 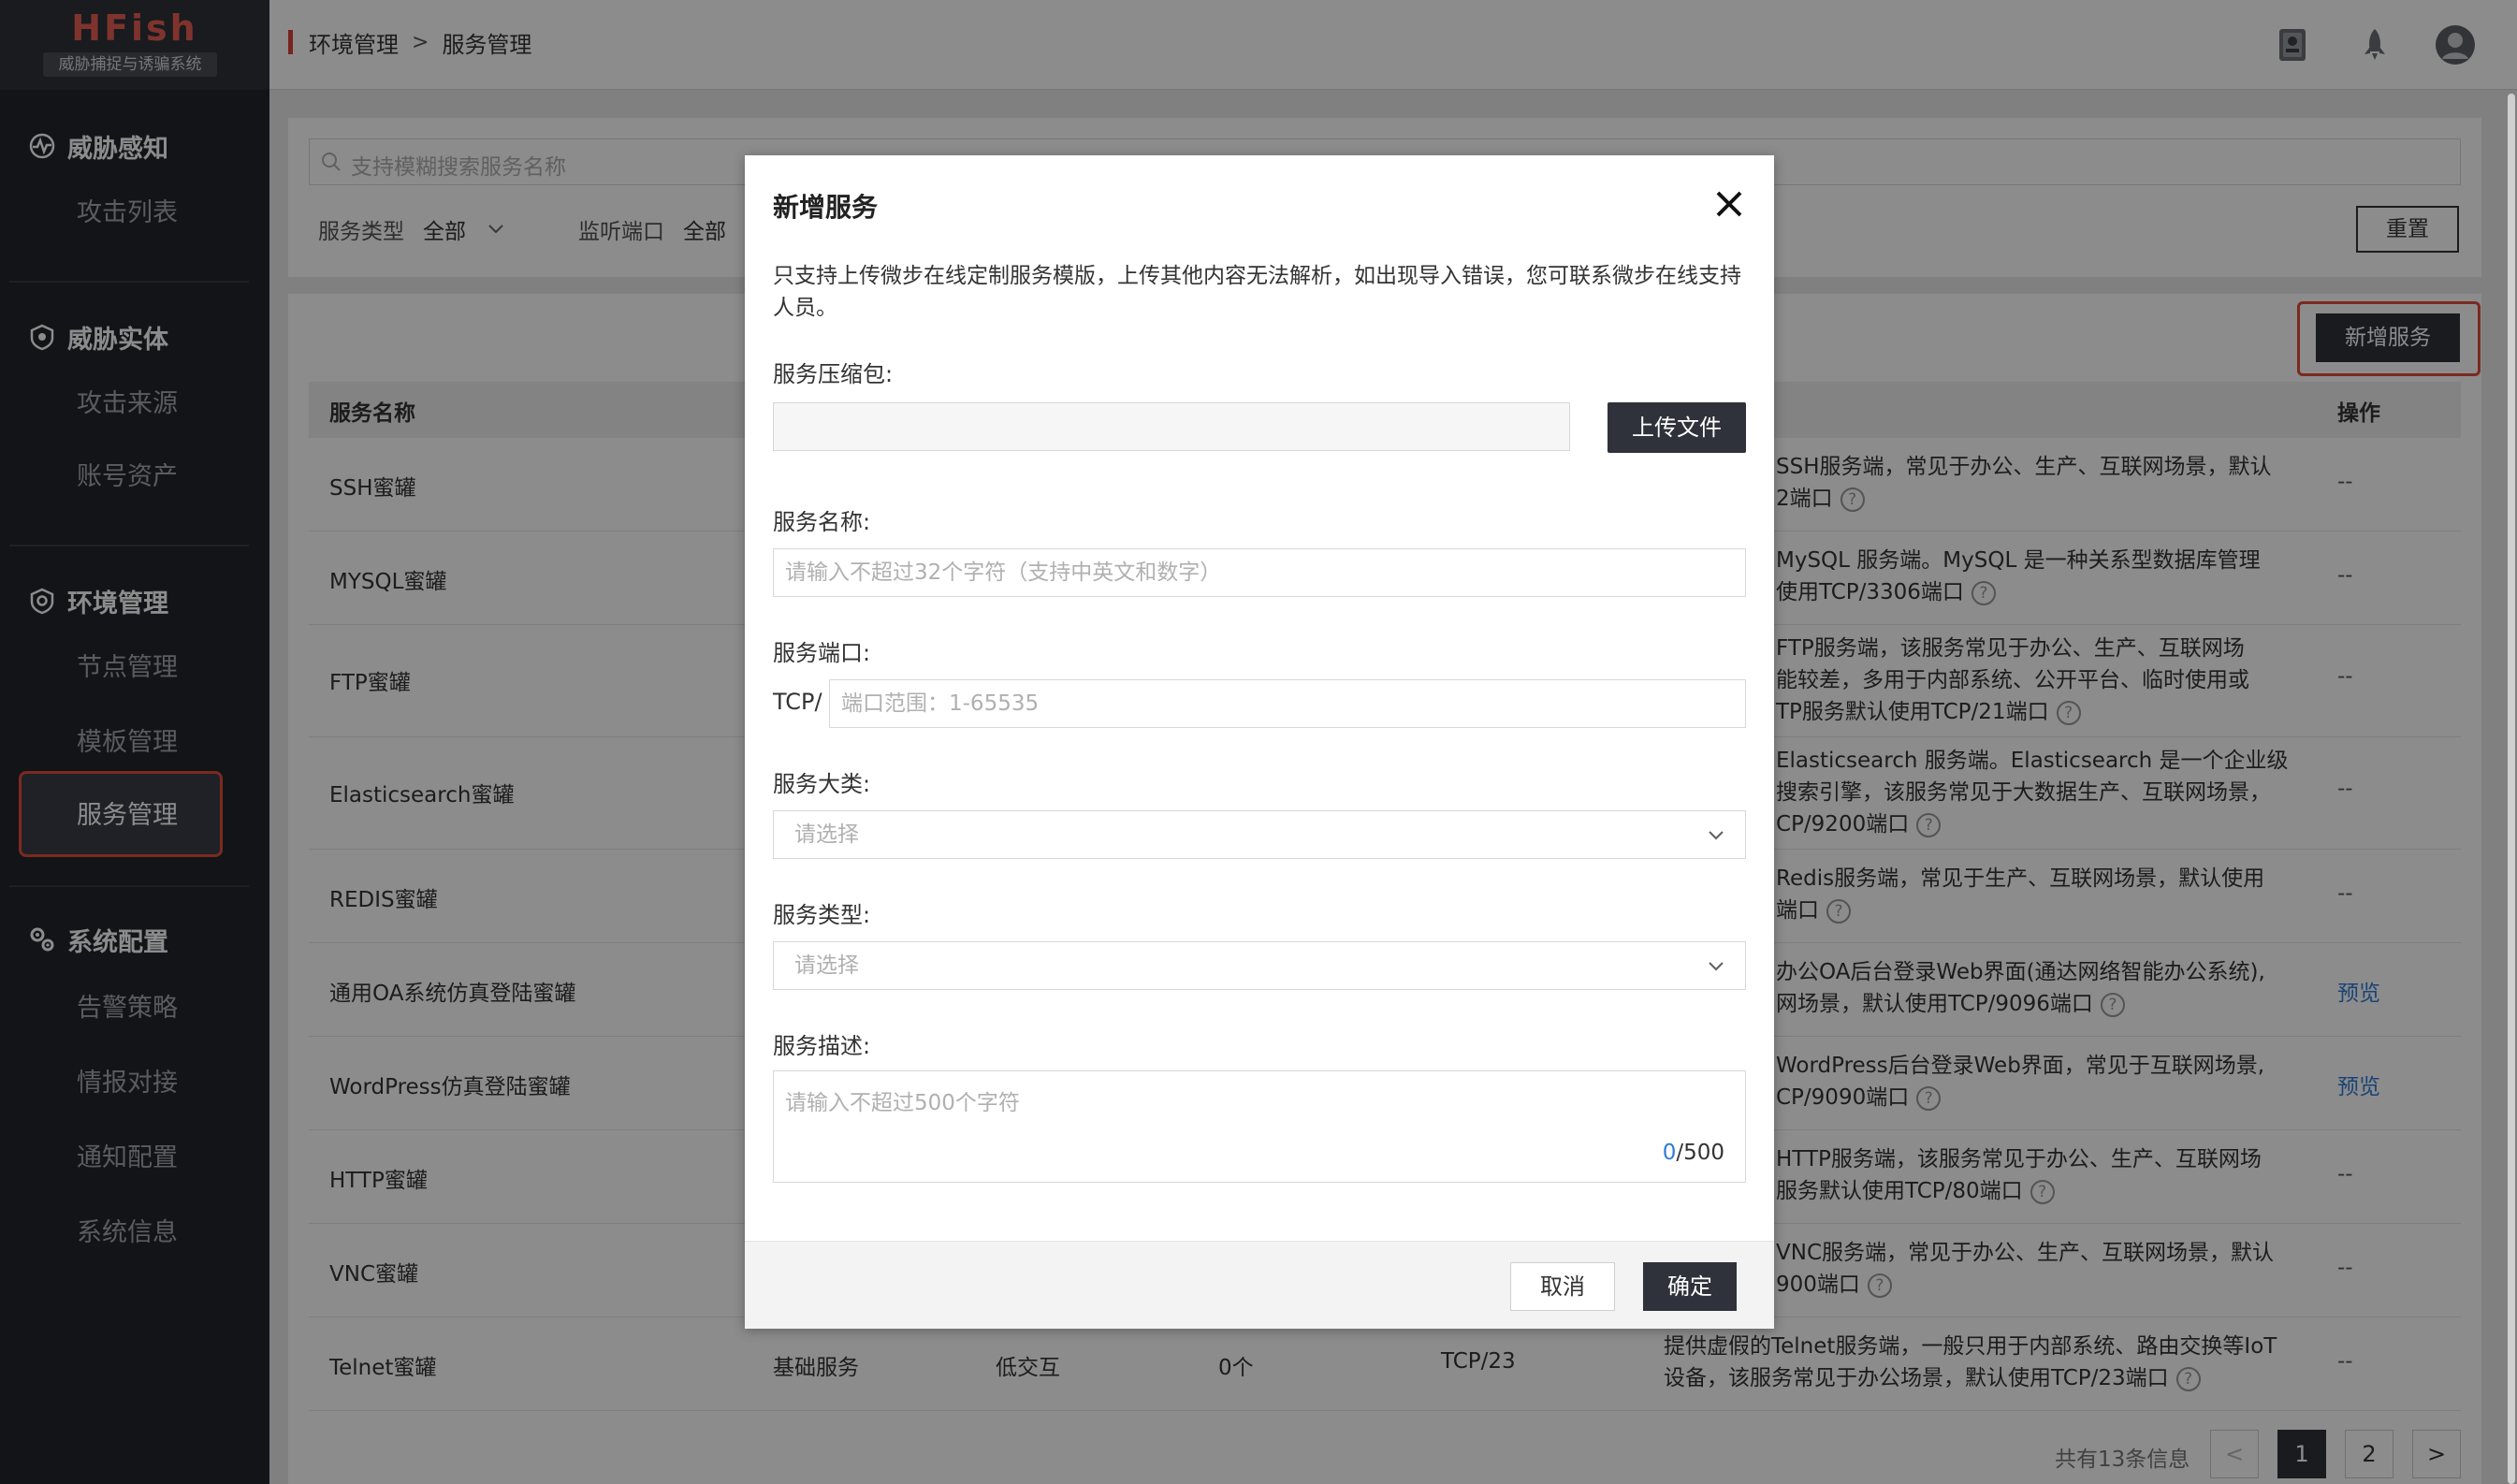 I want to click on char-counter: 0/500, so click(x=1693, y=1153).